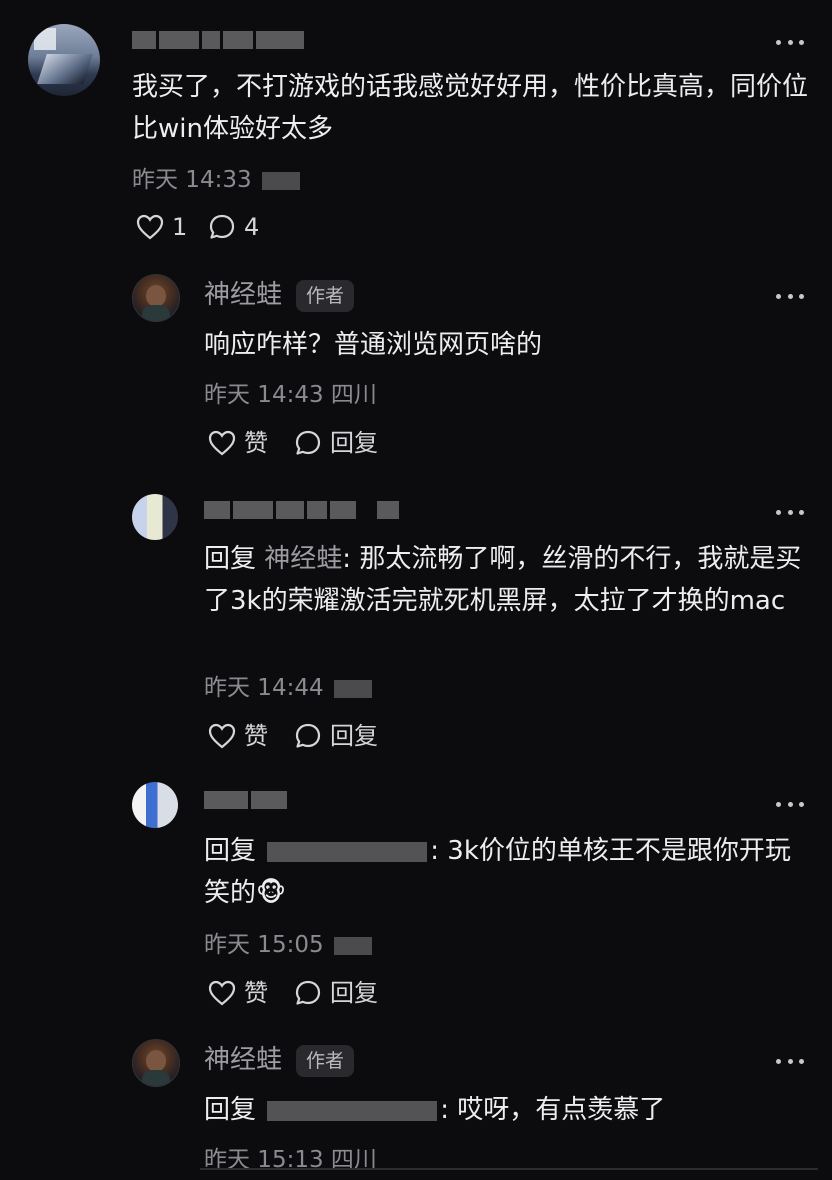 This screenshot has width=832, height=1180. What do you see at coordinates (264, 395) in the screenshot?
I see `timestamp: 昨天 14:43` at bounding box center [264, 395].